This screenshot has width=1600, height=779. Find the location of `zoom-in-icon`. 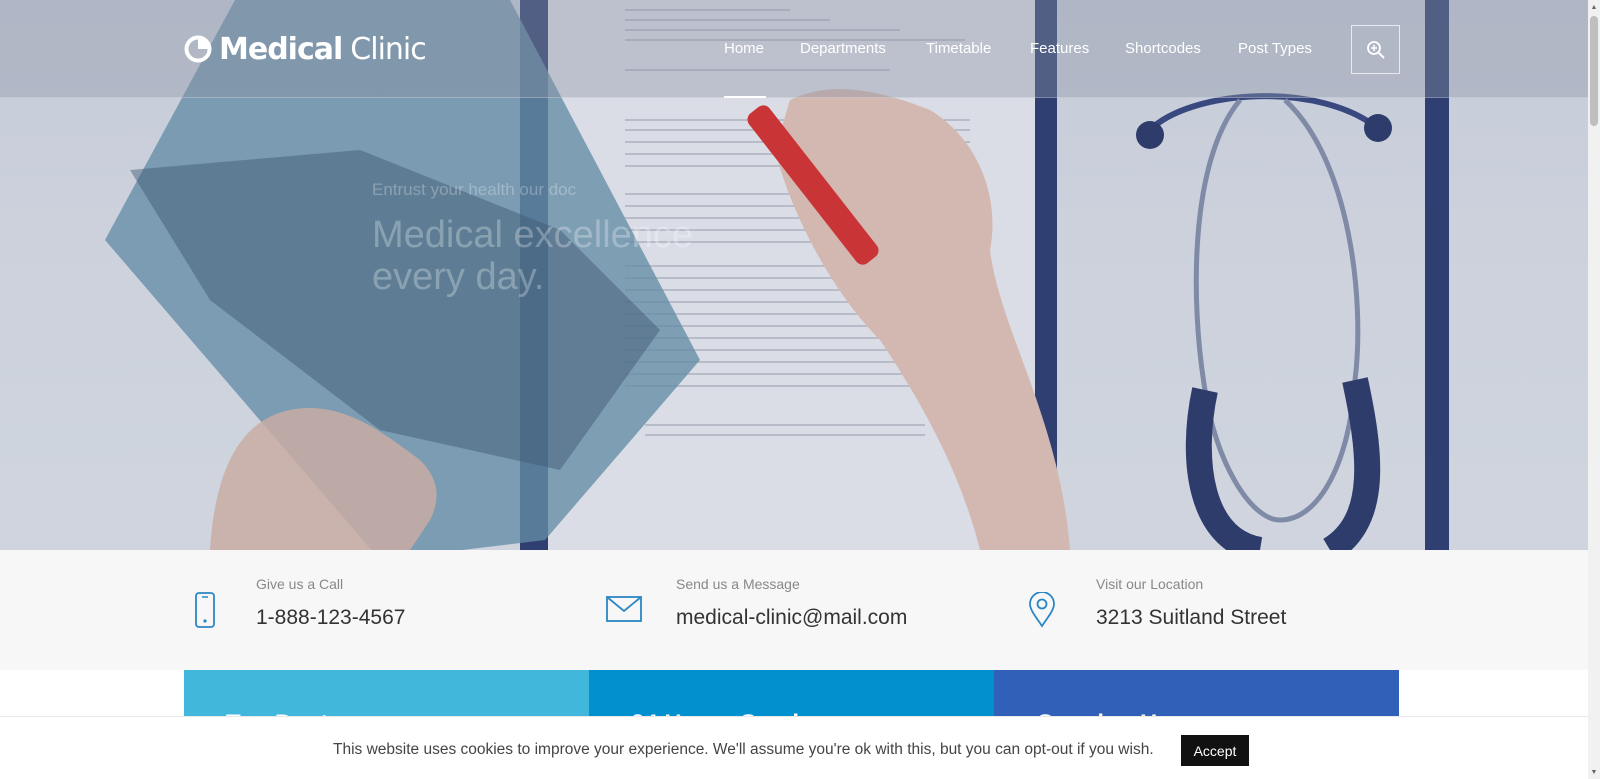

zoom-in-icon is located at coordinates (1375, 49).